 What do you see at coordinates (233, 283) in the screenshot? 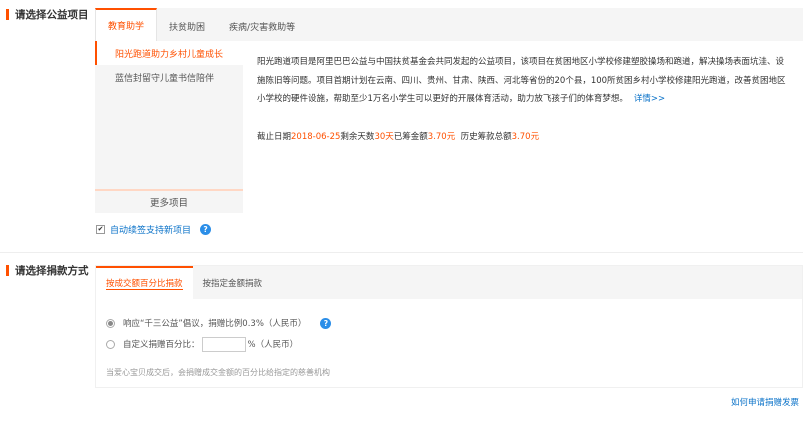
I see `tab-fixed-amount-donation: 按指定金额捐款` at bounding box center [233, 283].